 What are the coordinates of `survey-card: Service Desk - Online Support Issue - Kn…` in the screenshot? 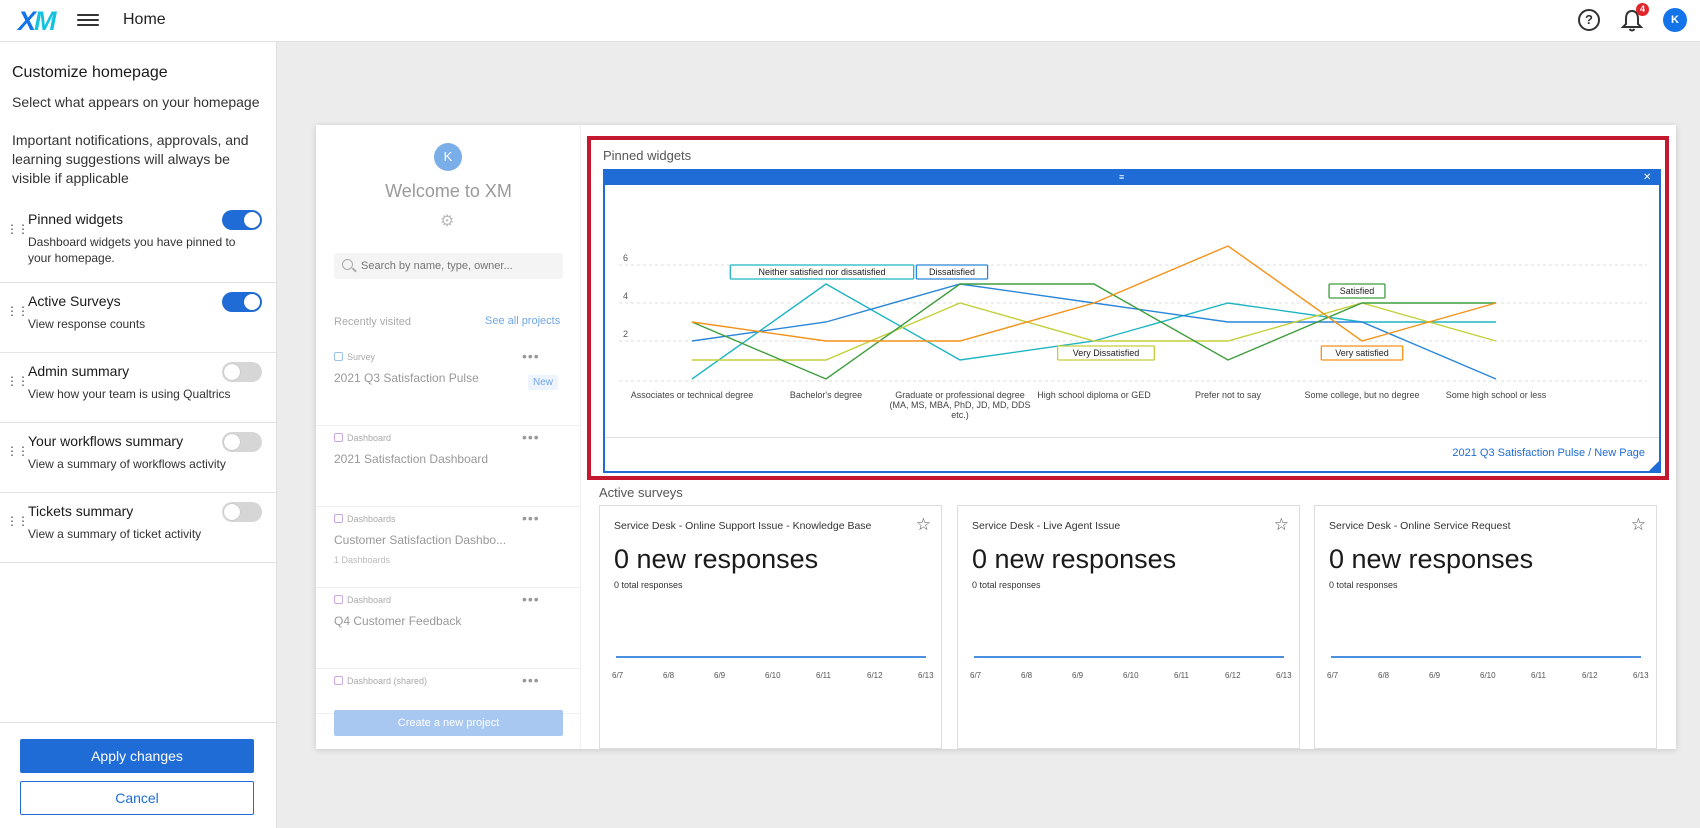 It's located at (770, 627).